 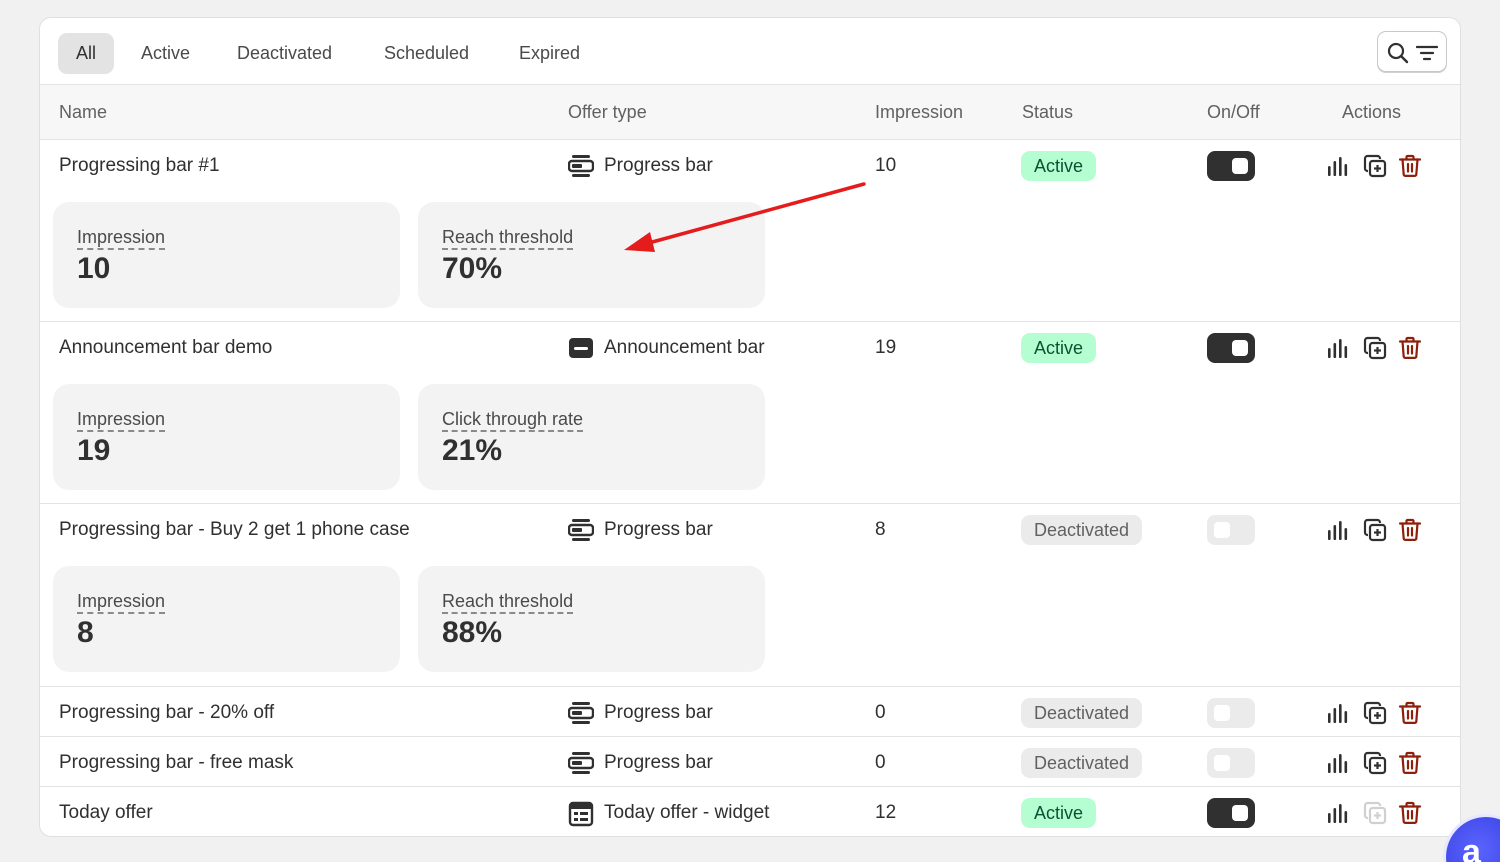 I want to click on impression-count: 10, so click(x=886, y=165).